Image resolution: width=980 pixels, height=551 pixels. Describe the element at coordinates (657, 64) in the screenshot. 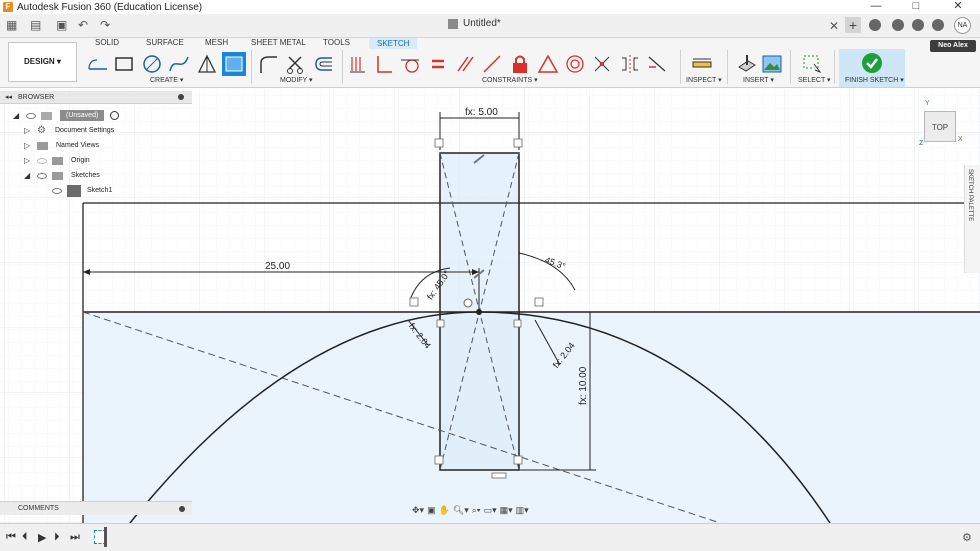

I see `curvature-constraint-icon` at that location.